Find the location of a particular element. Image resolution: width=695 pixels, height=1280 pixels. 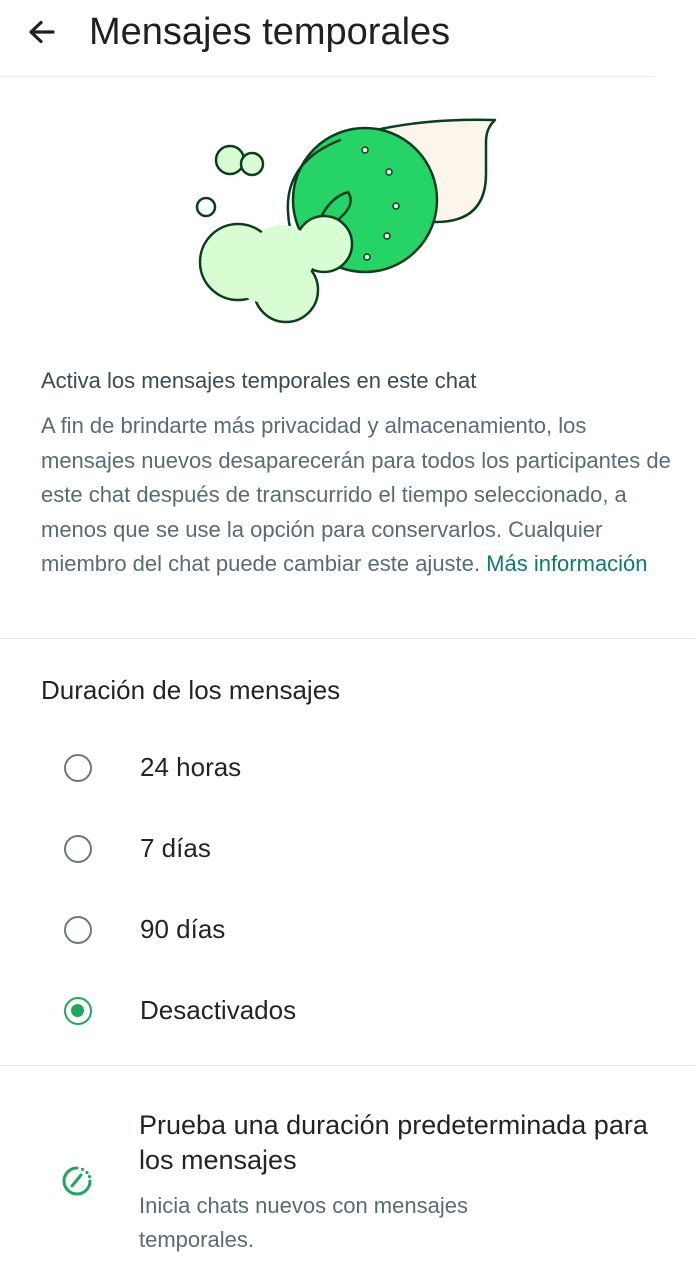

option-label: 24 horas is located at coordinates (191, 767).